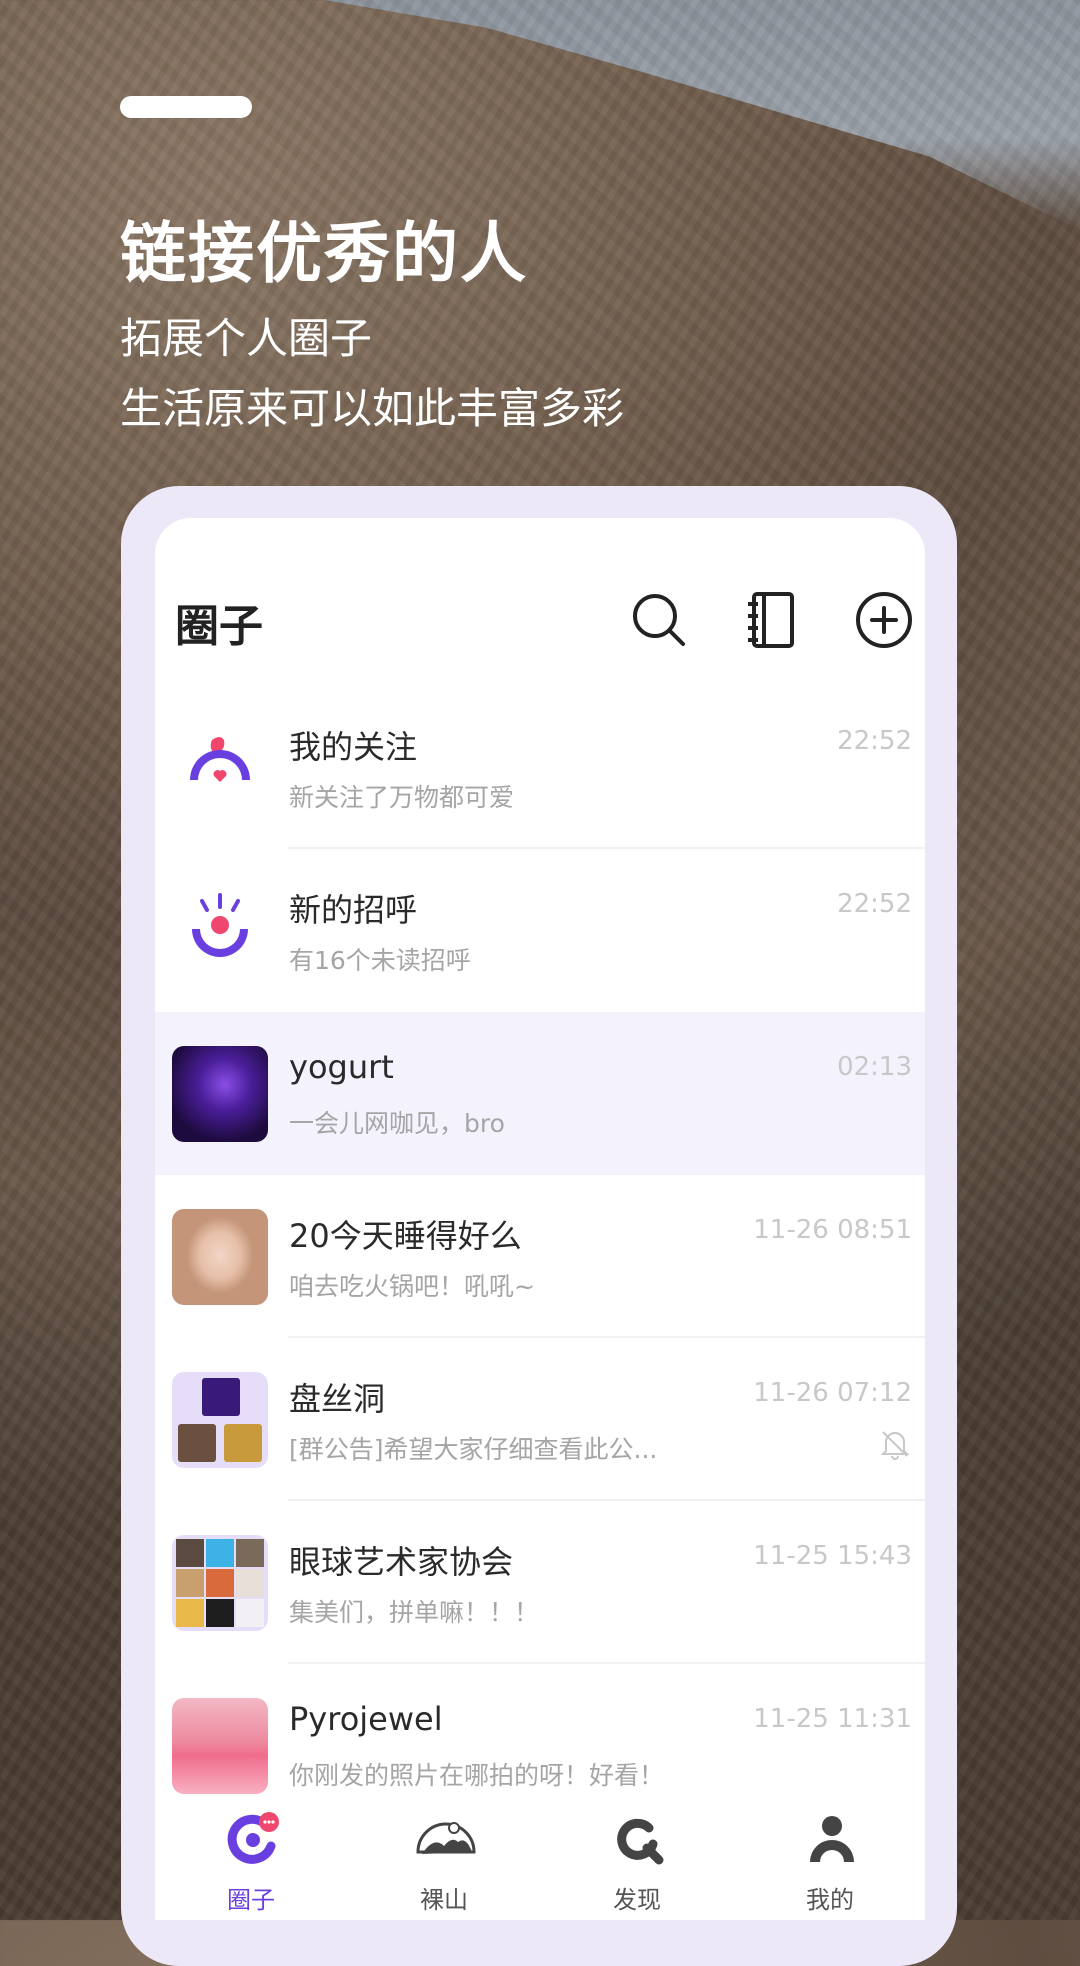  What do you see at coordinates (540, 930) in the screenshot?
I see `conversation-item-greetings: 新的招呼 有16个未读招呼 22:52` at bounding box center [540, 930].